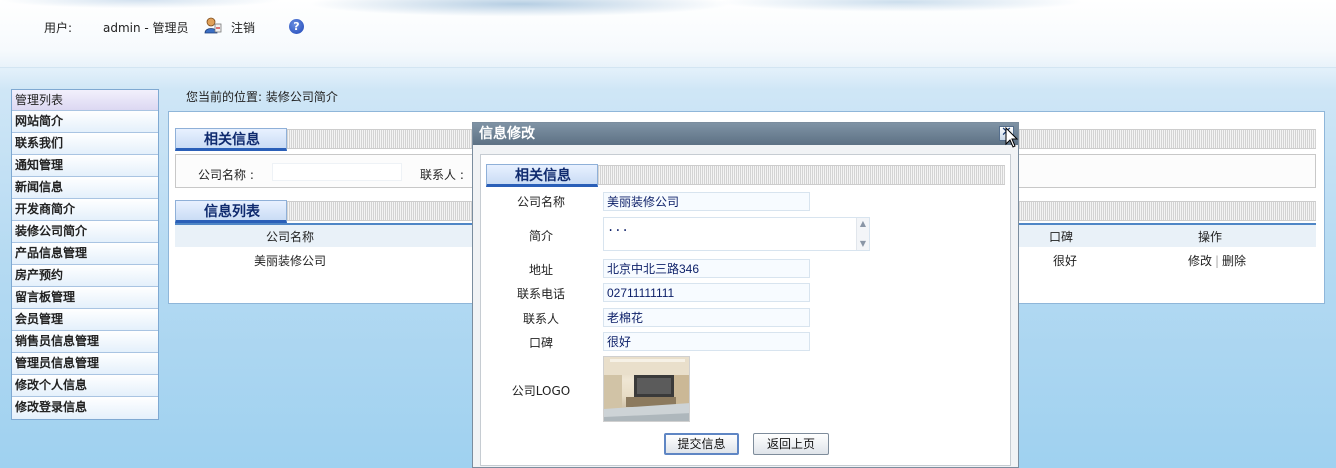  What do you see at coordinates (226, 175) in the screenshot?
I see `company-name-label: 公司名称 :` at bounding box center [226, 175].